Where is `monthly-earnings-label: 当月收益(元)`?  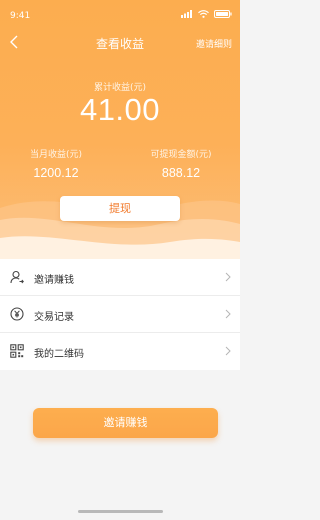
monthly-earnings-label: 当月收益(元) is located at coordinates (56, 155).